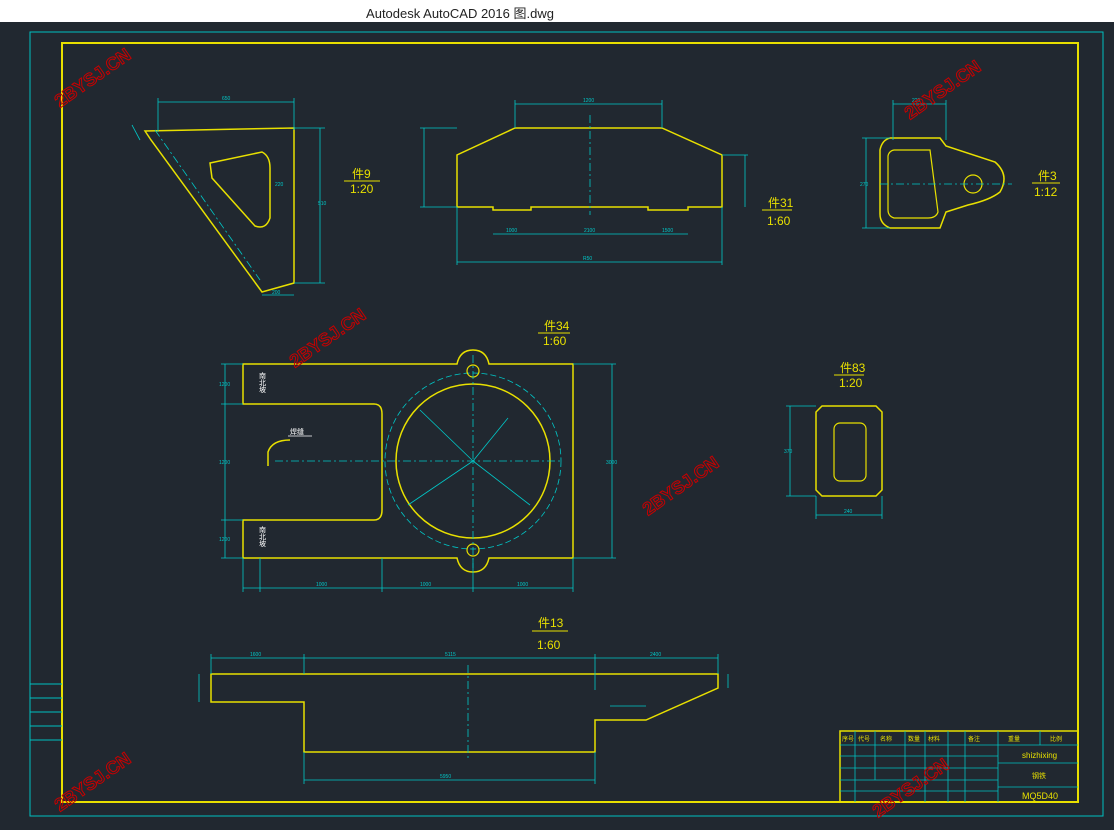  What do you see at coordinates (297, 431) in the screenshot?
I see `weld-label: 焊缝` at bounding box center [297, 431].